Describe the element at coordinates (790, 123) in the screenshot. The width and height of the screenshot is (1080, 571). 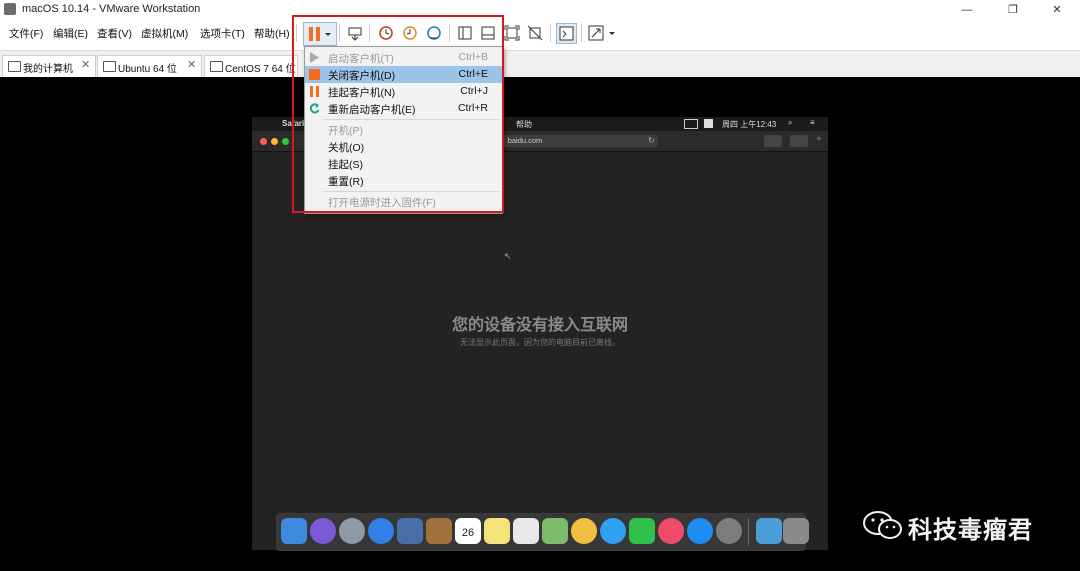
I see `spotlight-icon: ⌕` at that location.